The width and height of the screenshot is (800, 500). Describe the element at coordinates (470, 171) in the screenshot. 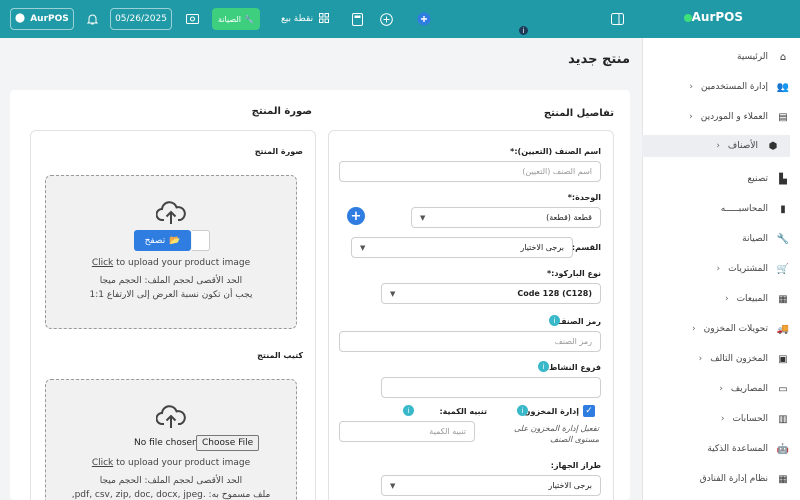

I see `name-input: اسم الصنف (التعيين)` at that location.